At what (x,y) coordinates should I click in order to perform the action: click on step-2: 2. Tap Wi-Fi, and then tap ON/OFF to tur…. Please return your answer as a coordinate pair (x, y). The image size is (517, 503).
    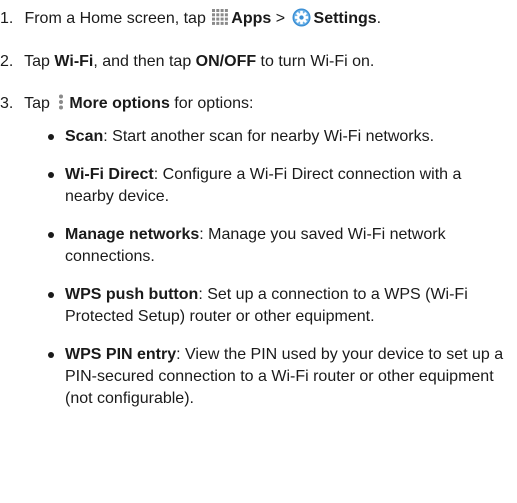
    Looking at the image, I should click on (187, 61).